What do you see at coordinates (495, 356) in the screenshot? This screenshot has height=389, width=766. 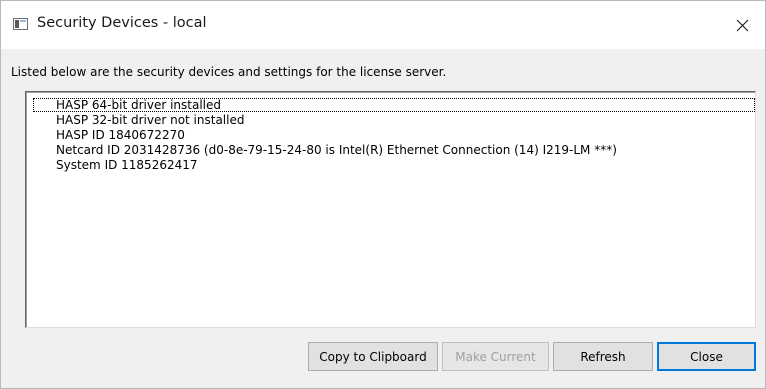 I see `make-current-button: Make Current` at bounding box center [495, 356].